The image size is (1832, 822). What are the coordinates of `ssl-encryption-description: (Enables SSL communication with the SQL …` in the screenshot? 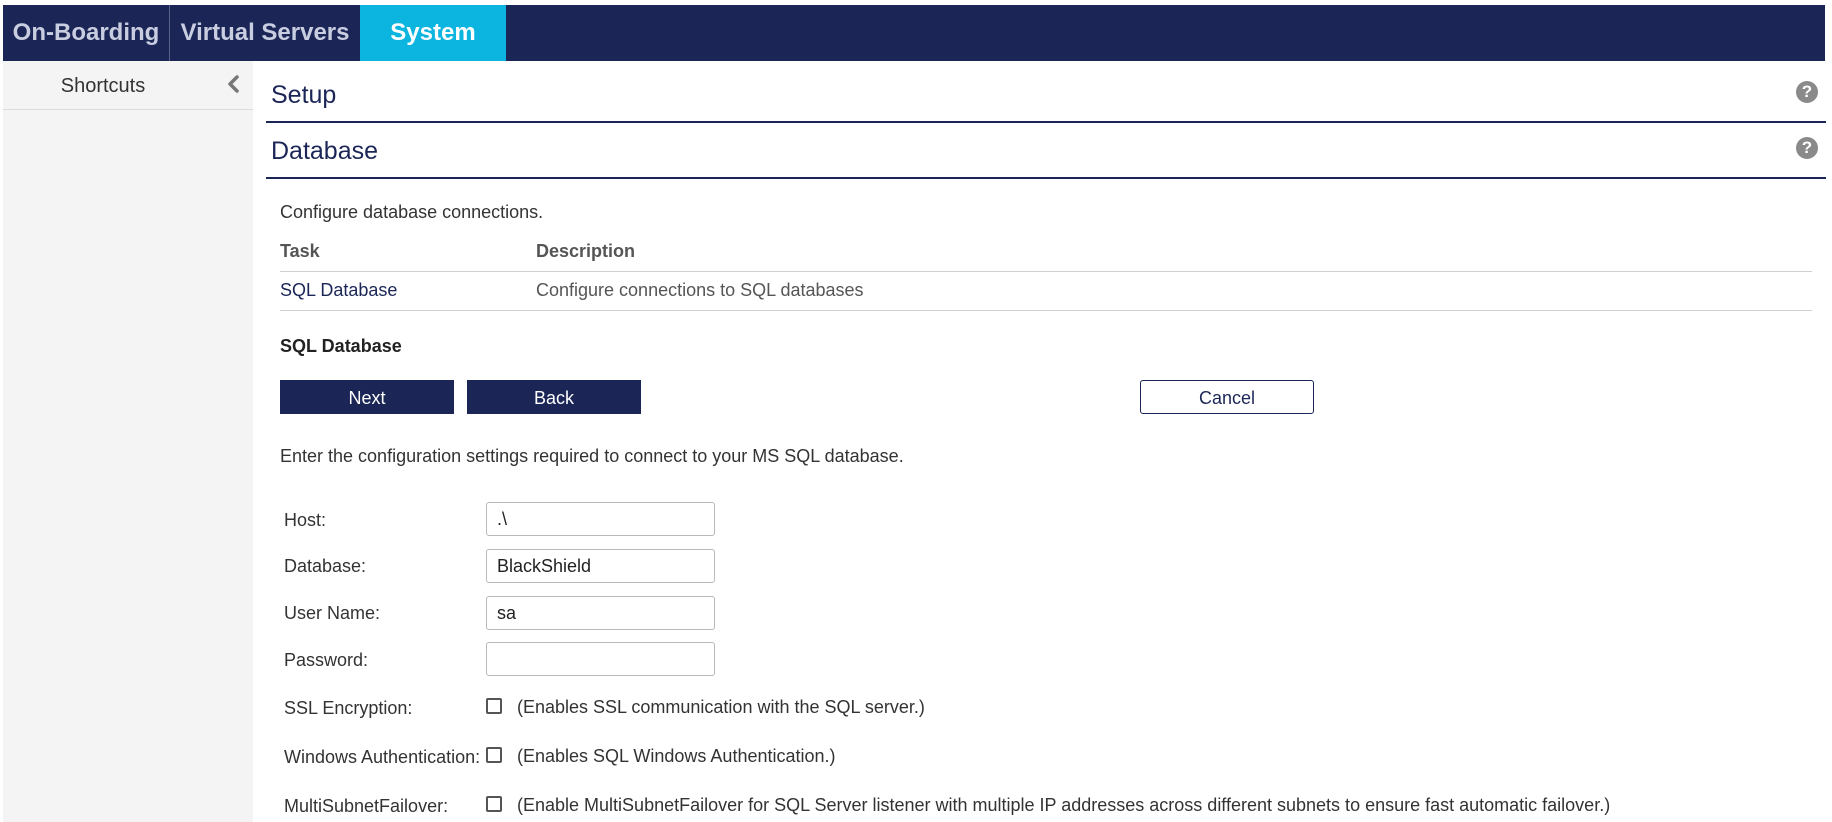 It's located at (721, 707).